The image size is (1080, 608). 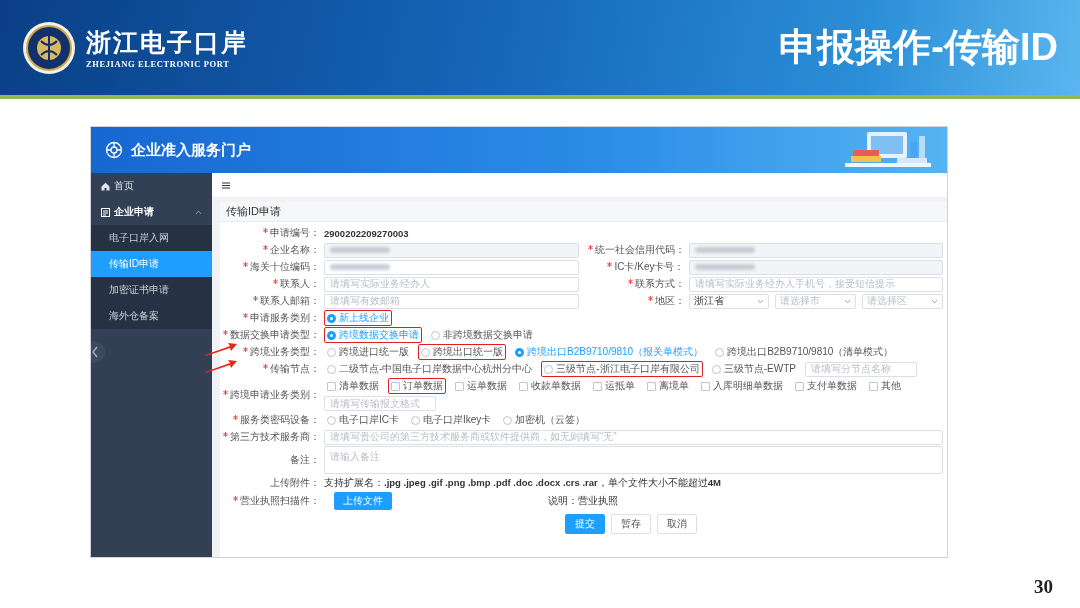 What do you see at coordinates (462, 352) in the screenshot?
I see `radio-option: 跨境出口统一版` at bounding box center [462, 352].